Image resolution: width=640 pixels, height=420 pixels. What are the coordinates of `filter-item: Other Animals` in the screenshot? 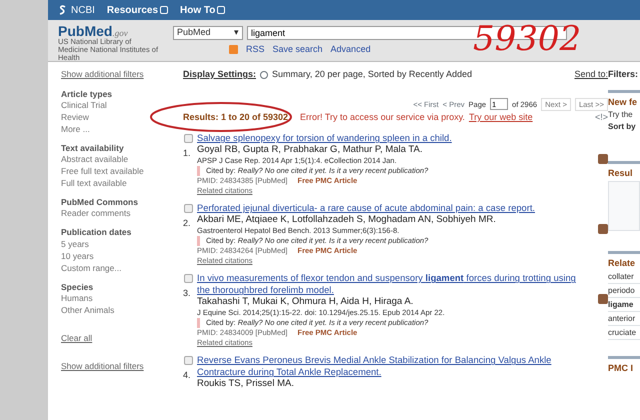 It's located at (117, 310).